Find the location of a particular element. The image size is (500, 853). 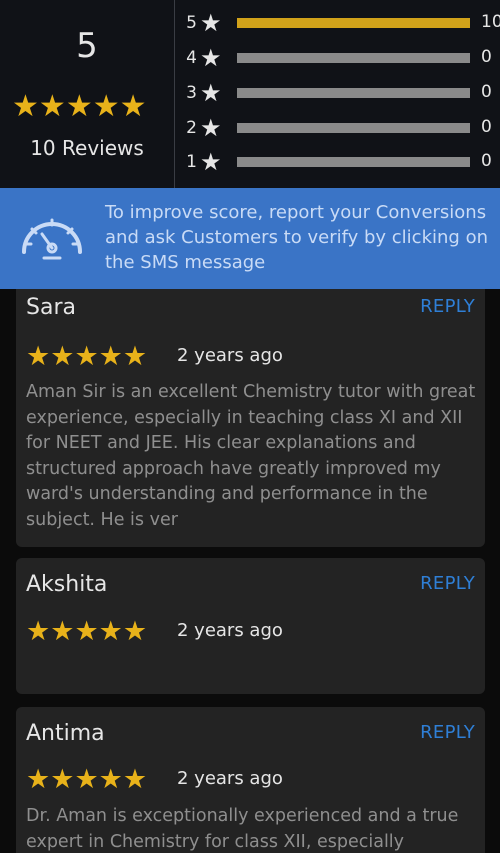

reviewer-name: Sara is located at coordinates (51, 307).